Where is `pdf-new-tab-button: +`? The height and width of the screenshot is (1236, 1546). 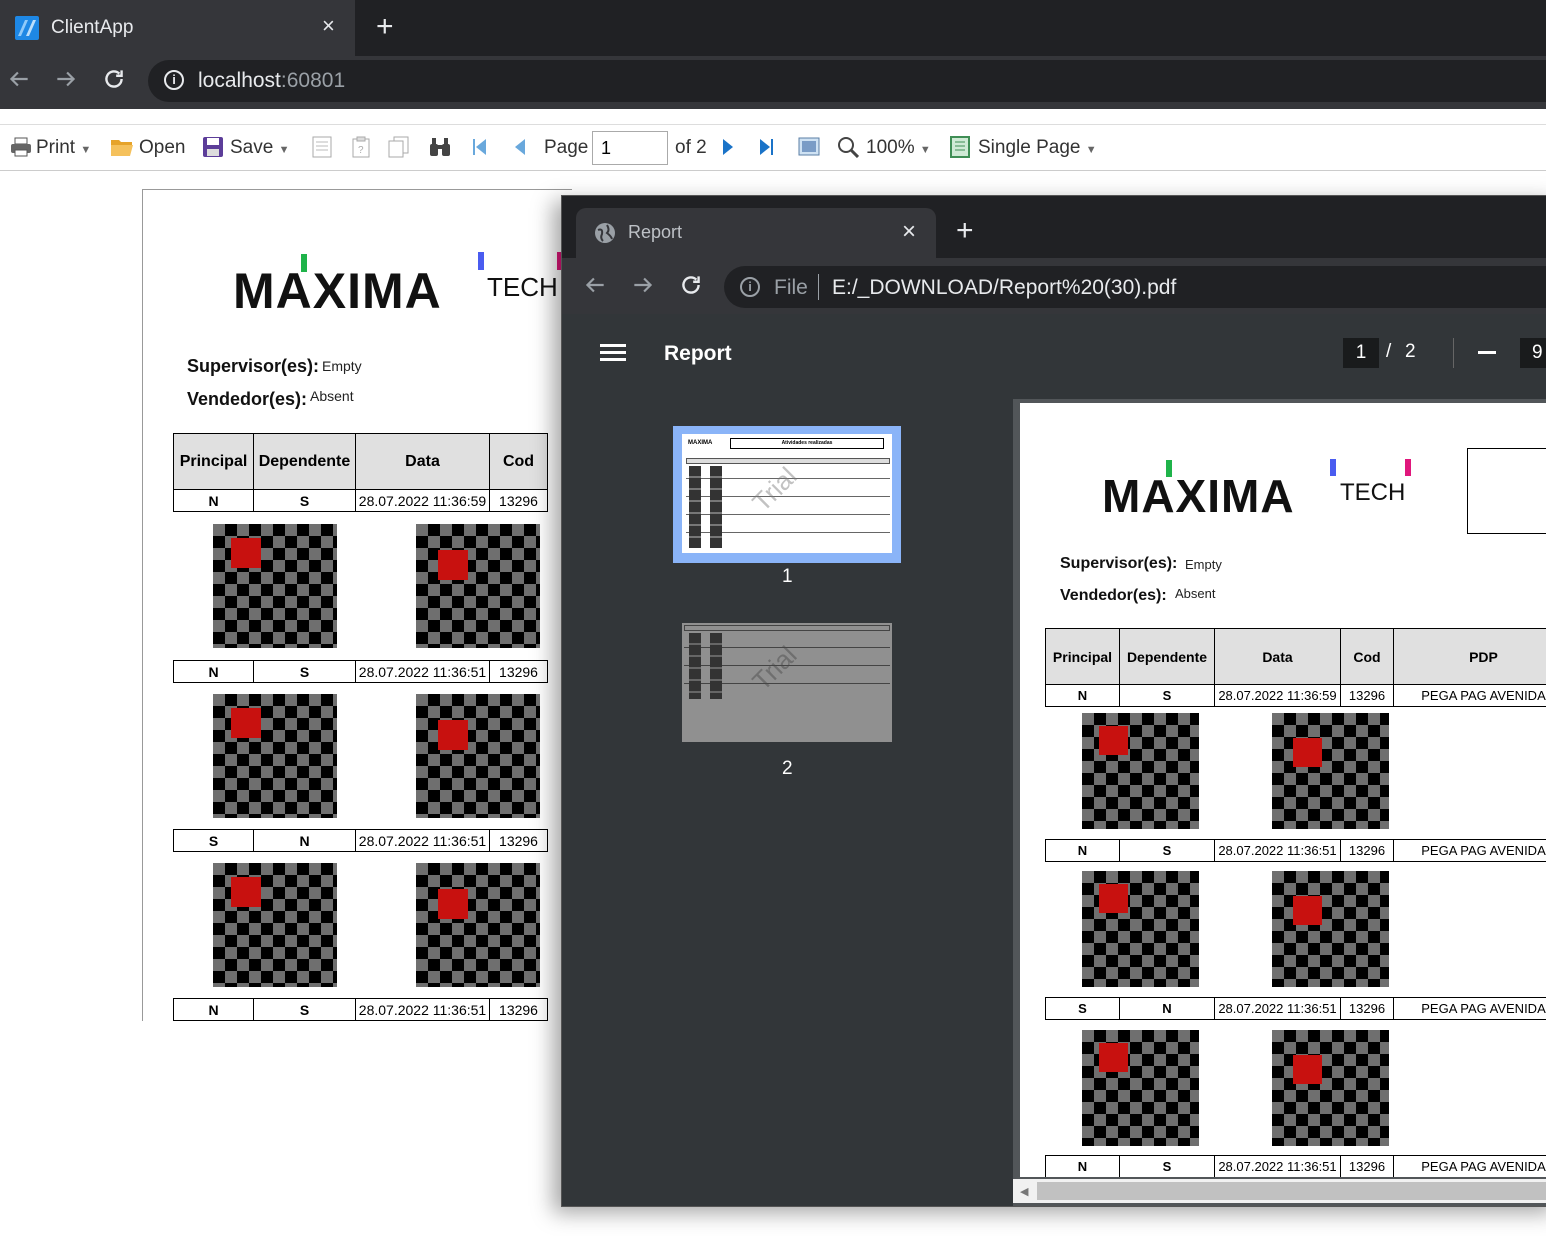
pdf-new-tab-button: + is located at coordinates (965, 231).